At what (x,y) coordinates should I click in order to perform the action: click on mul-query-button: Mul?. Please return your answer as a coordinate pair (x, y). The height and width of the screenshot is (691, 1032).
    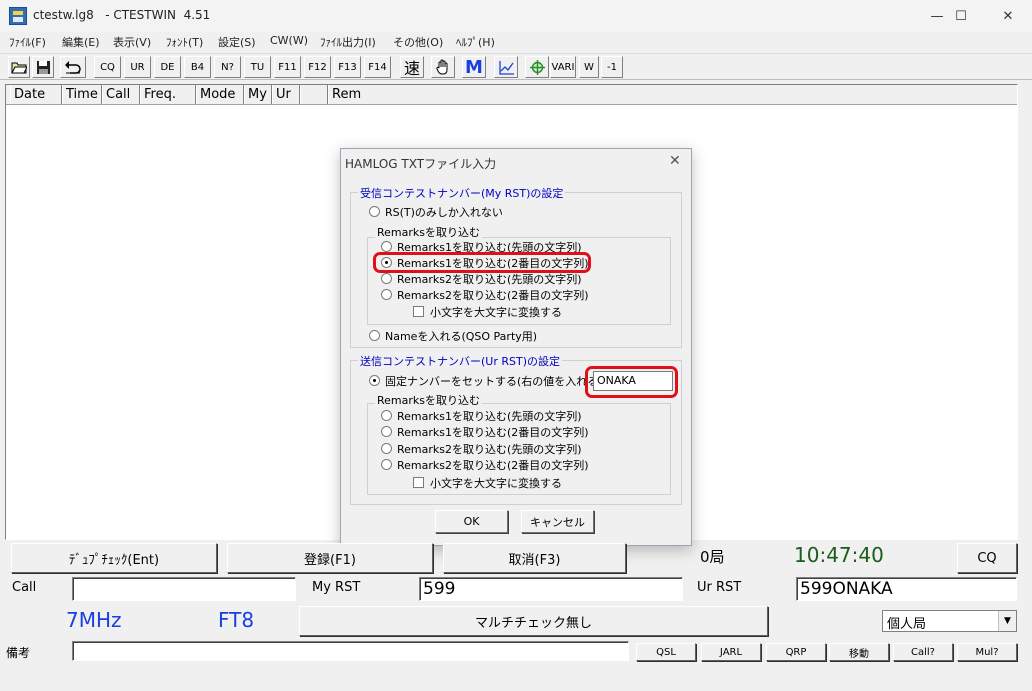
    Looking at the image, I should click on (987, 652).